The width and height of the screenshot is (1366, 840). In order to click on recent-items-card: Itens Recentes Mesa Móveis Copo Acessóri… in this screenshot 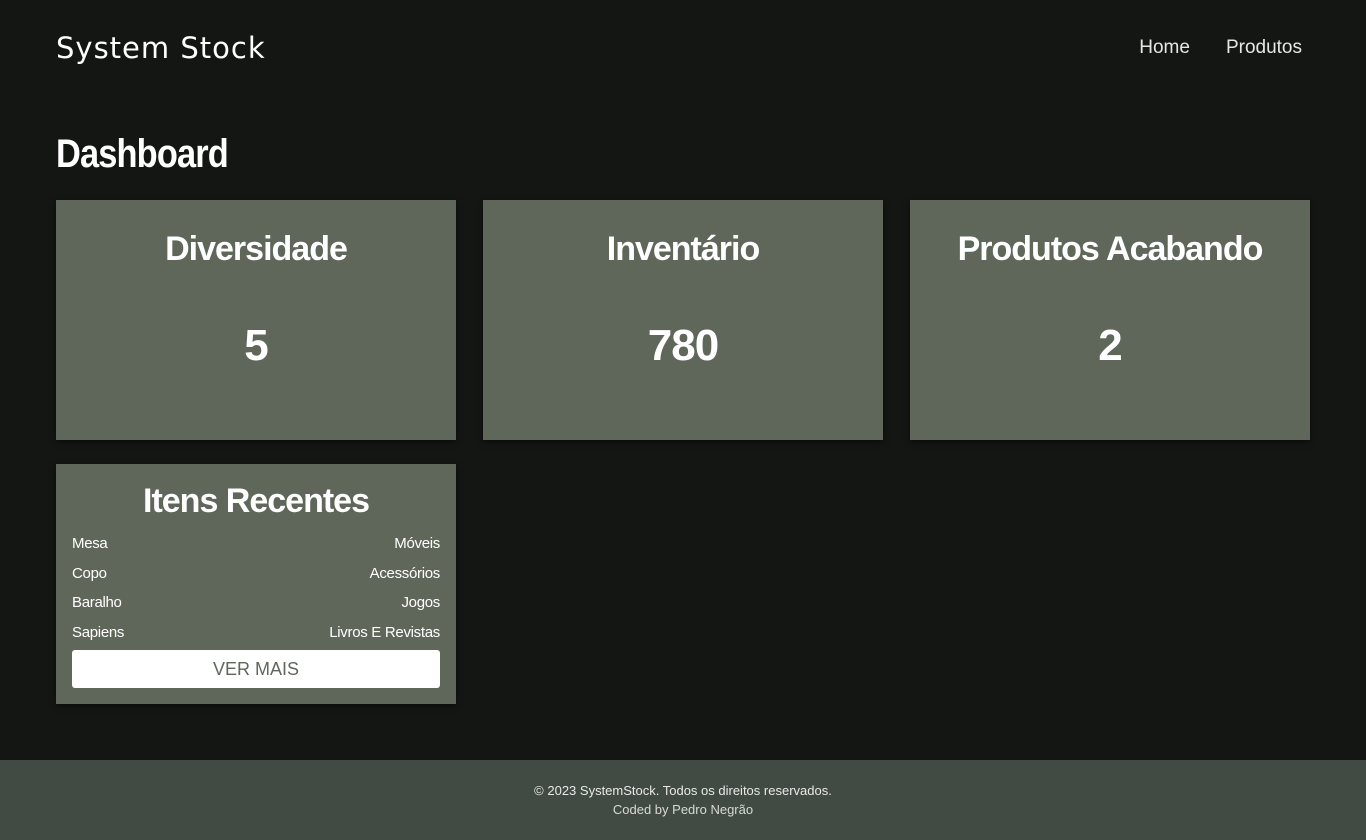, I will do `click(256, 584)`.